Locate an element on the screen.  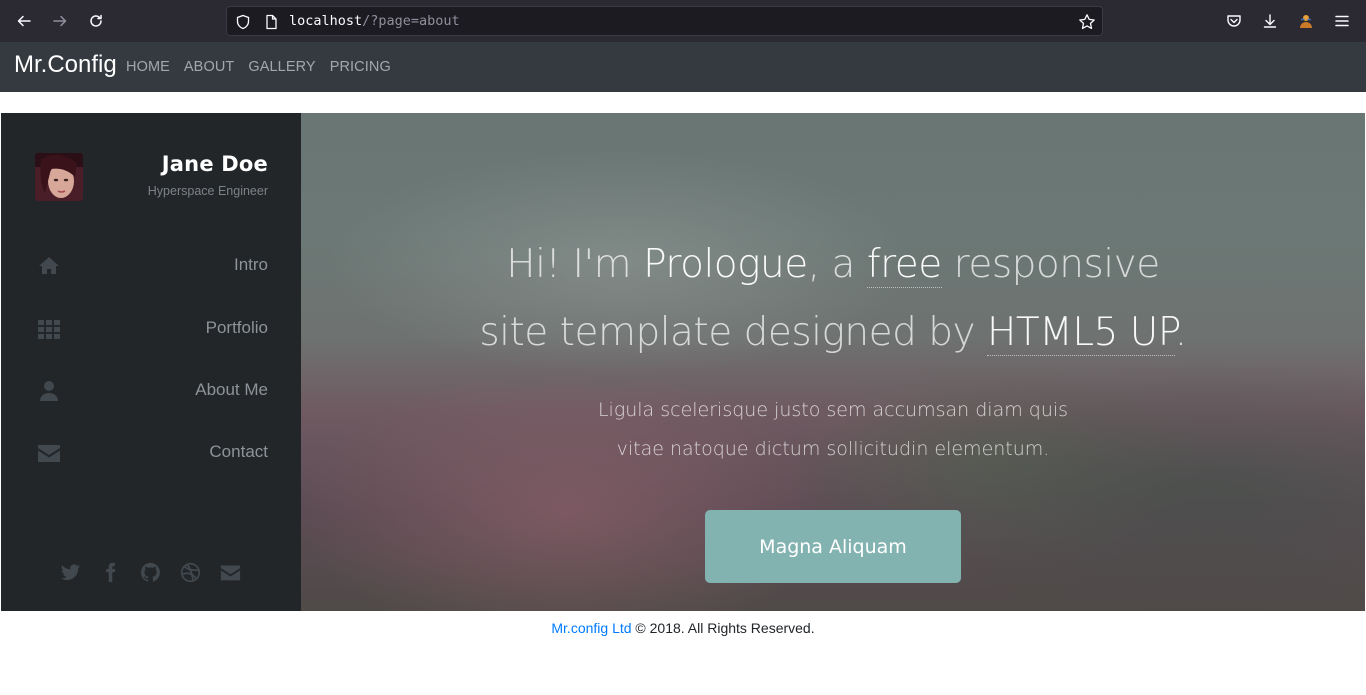
arrow-left-icon is located at coordinates (24, 21).